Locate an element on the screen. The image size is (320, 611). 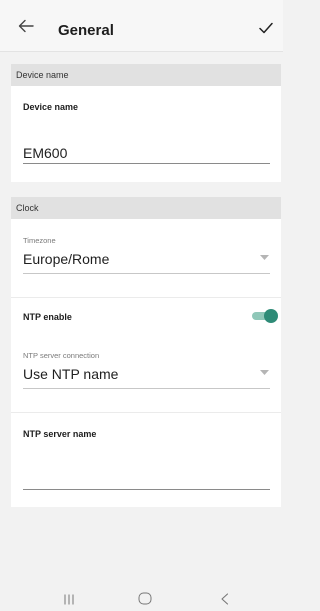
device-name-input: EM600 is located at coordinates (45, 153).